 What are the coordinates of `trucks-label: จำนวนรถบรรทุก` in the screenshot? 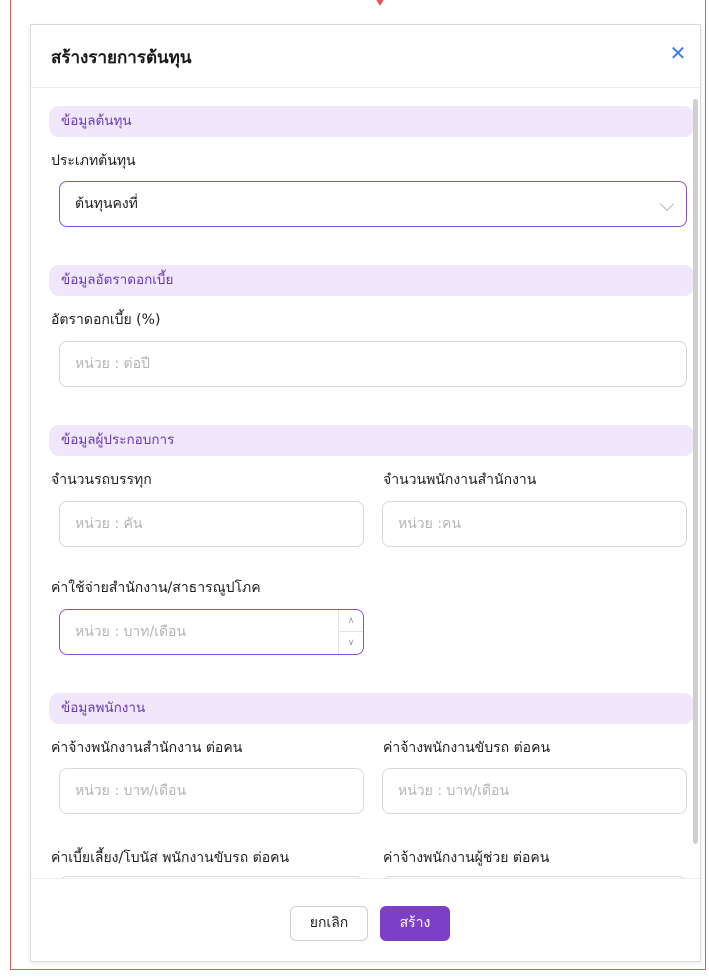 It's located at (101, 480).